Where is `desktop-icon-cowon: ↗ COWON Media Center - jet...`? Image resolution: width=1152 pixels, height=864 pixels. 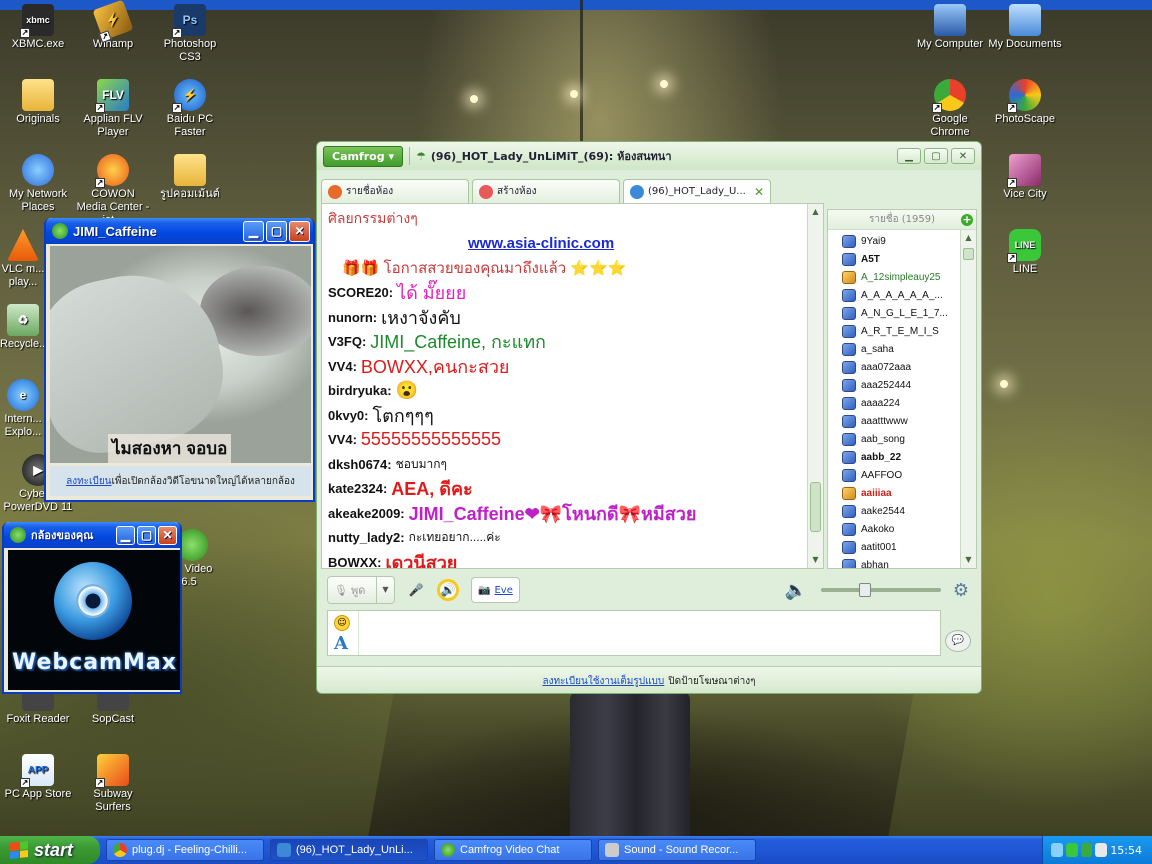
desktop-icon-cowon: ↗ COWON Media Center - jet... is located at coordinates (113, 190).